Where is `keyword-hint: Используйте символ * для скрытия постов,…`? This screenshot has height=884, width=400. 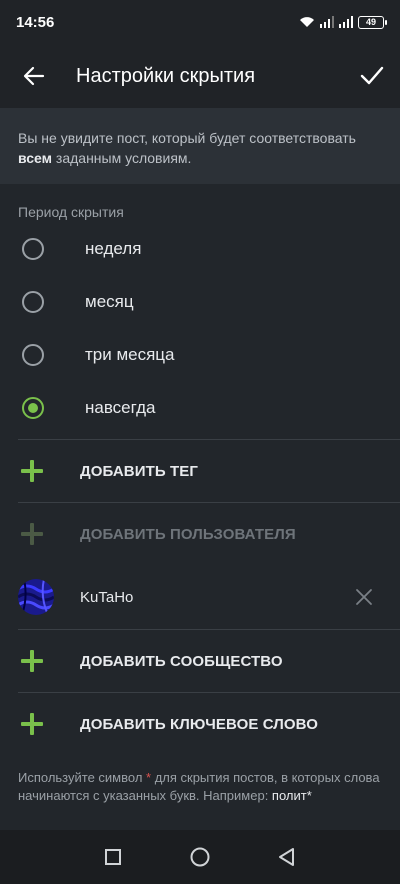
keyword-hint: Используйте символ * для скрытия постов,… is located at coordinates (200, 785).